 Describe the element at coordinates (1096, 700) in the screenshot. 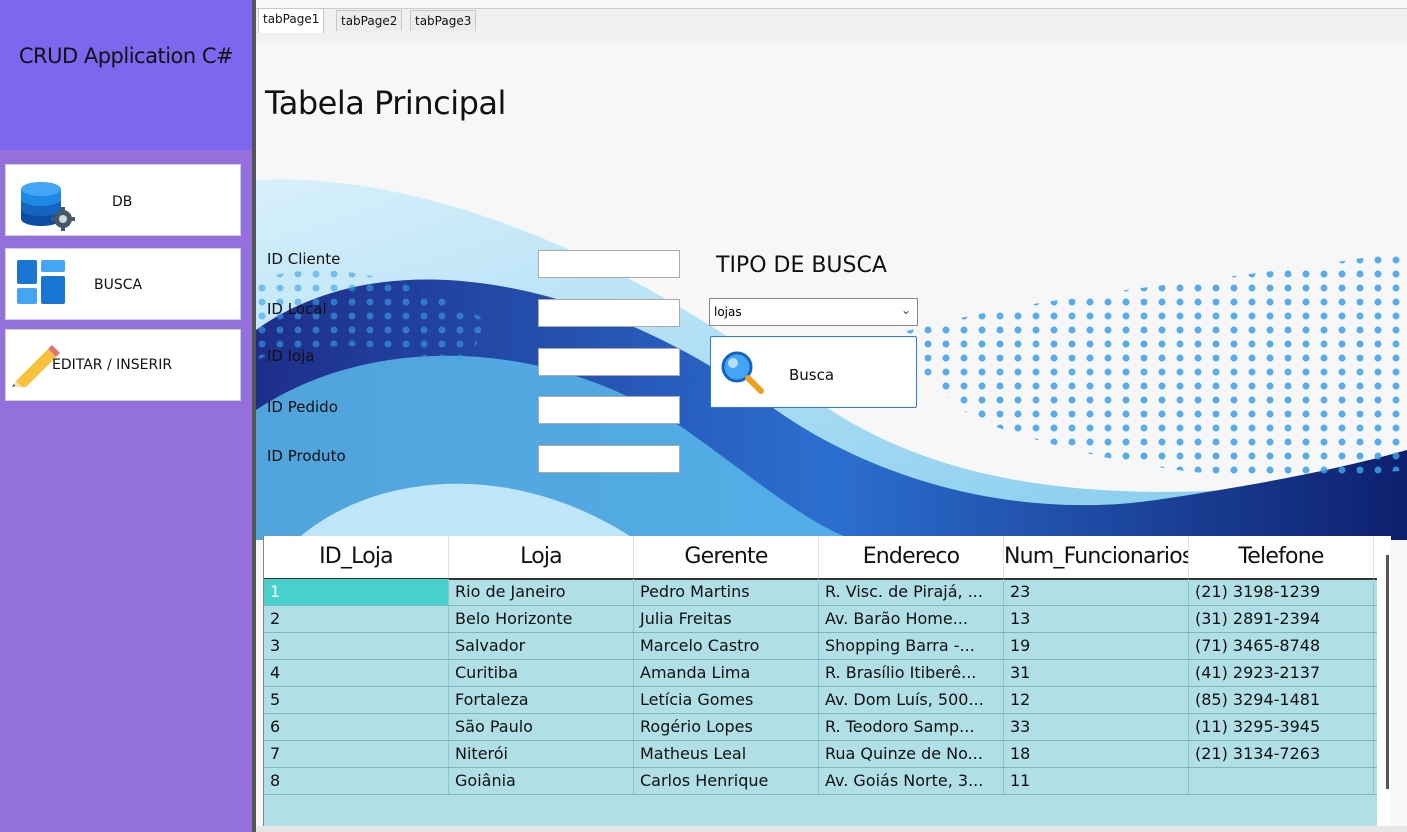

I see `table-cell-num-funcionarios: 12` at that location.